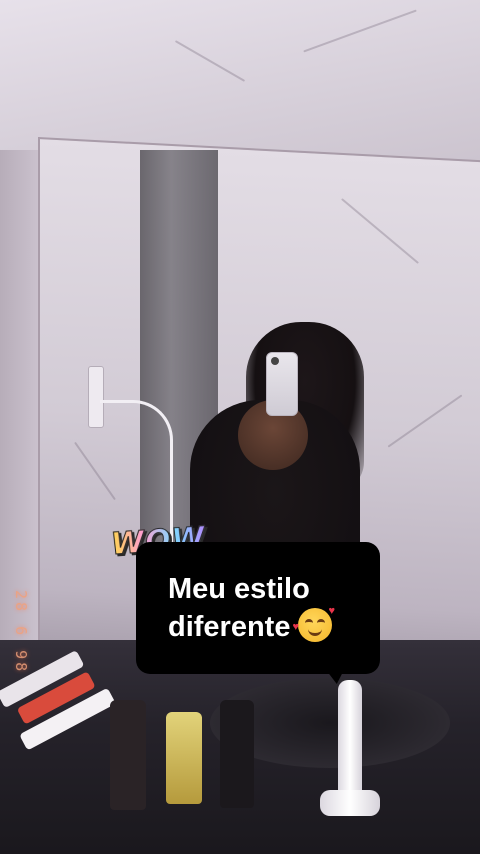  I want to click on caption-box: Meu estilo diferente ♥ ♥, so click(258, 608).